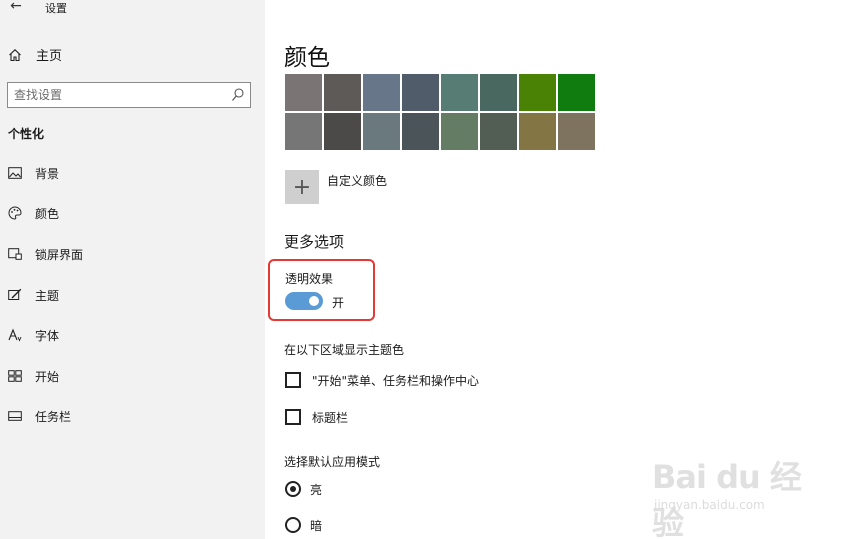 The image size is (851, 539). I want to click on page-title: 颜色, so click(307, 58).